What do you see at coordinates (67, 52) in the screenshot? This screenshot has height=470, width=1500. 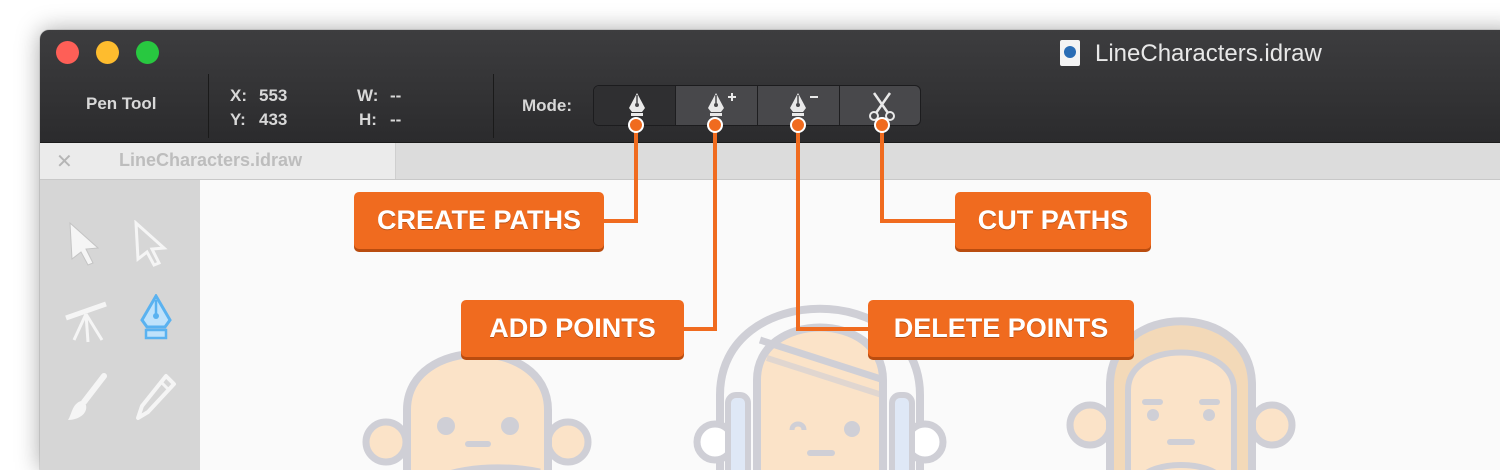 I see `close-window-button` at bounding box center [67, 52].